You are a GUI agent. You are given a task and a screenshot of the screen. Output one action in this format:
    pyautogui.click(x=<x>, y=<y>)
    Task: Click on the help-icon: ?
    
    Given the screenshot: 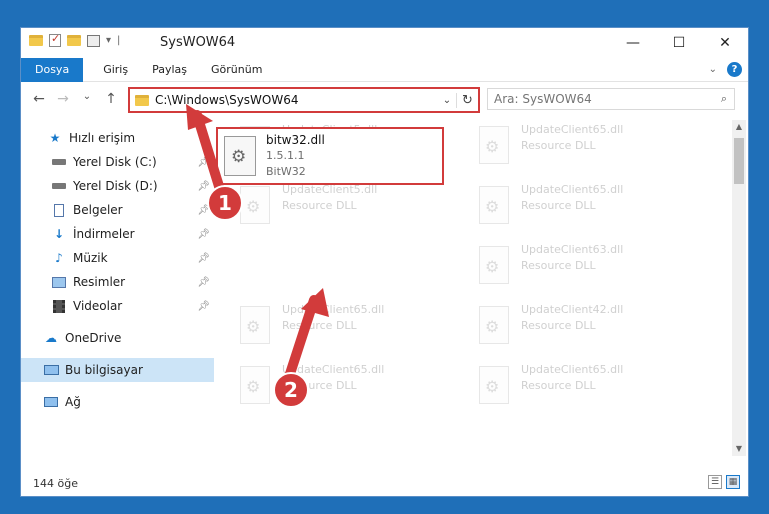 What is the action you would take?
    pyautogui.click(x=734, y=69)
    